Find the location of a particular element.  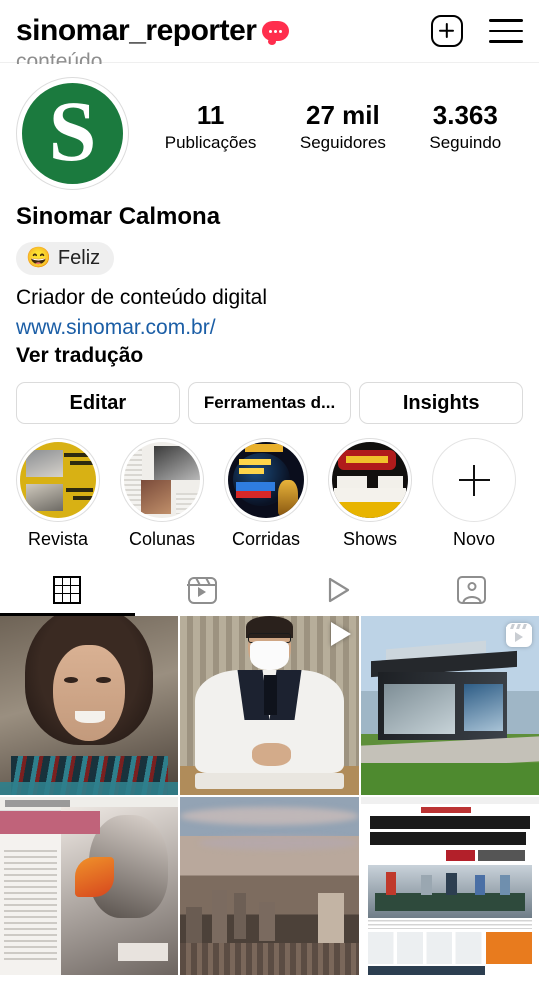

highlight-corridas: Corridas is located at coordinates (266, 494).